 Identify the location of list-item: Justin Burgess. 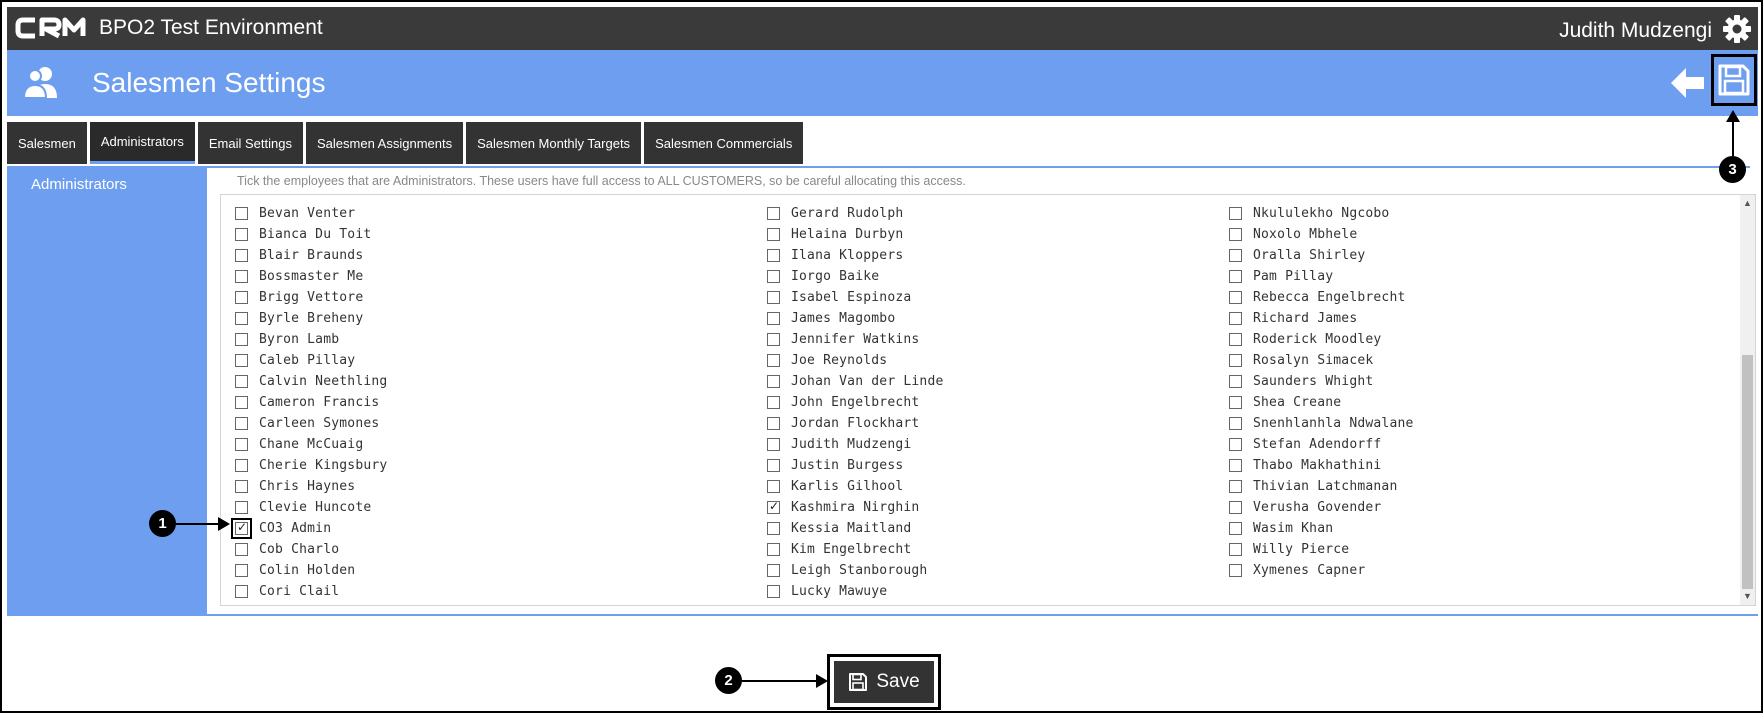
(855, 465).